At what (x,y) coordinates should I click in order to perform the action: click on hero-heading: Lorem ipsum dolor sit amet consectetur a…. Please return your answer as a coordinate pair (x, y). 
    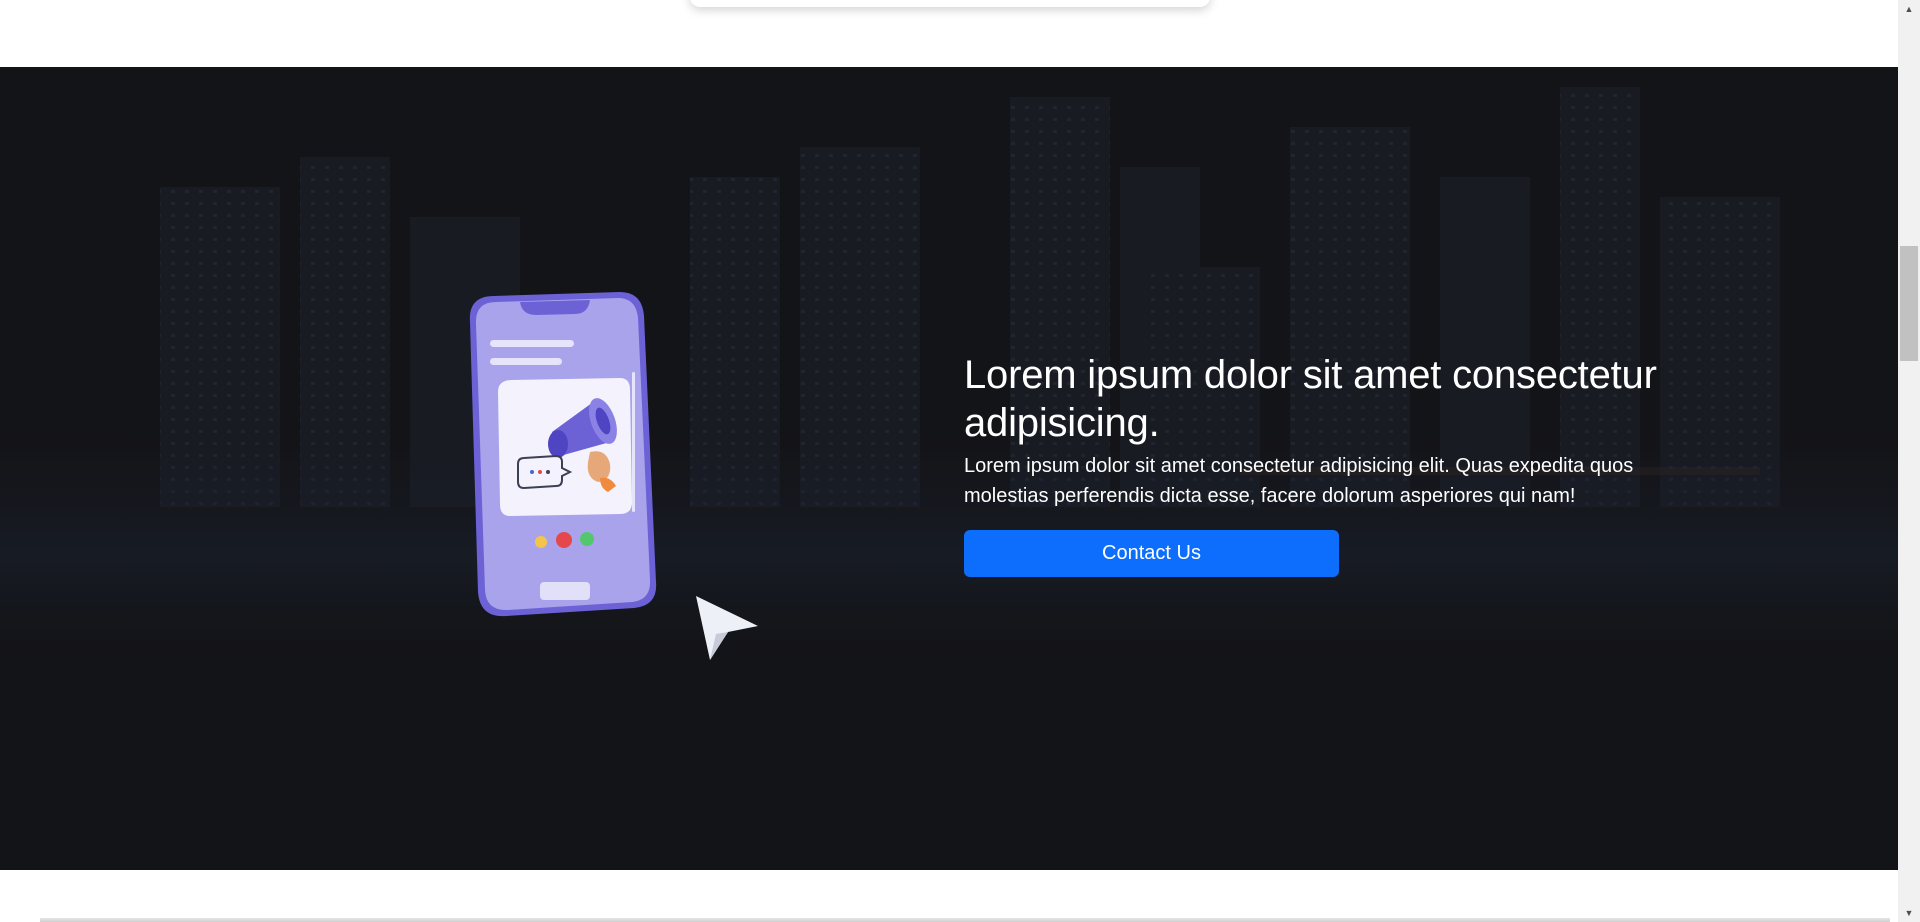
    Looking at the image, I should click on (1310, 399).